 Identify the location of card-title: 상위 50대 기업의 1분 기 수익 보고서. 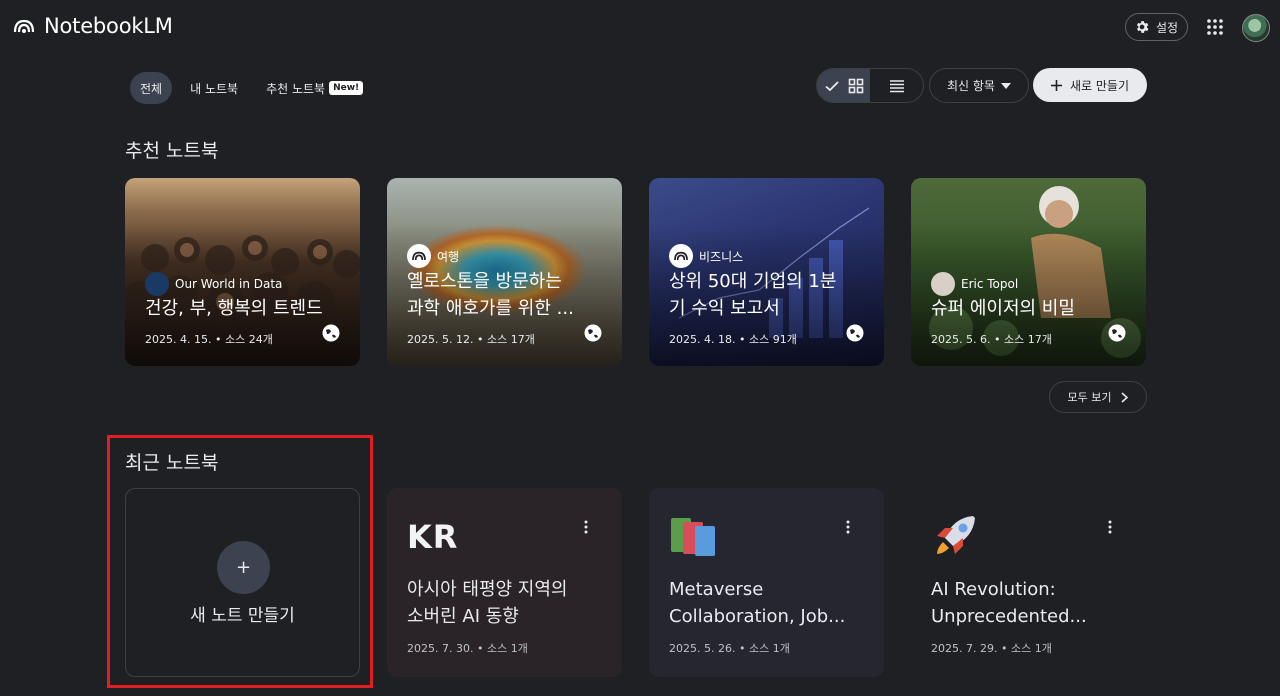
(769, 295).